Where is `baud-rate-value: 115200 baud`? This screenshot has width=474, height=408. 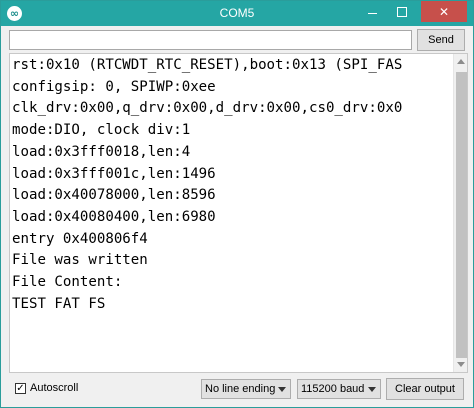 baud-rate-value: 115200 baud is located at coordinates (333, 389).